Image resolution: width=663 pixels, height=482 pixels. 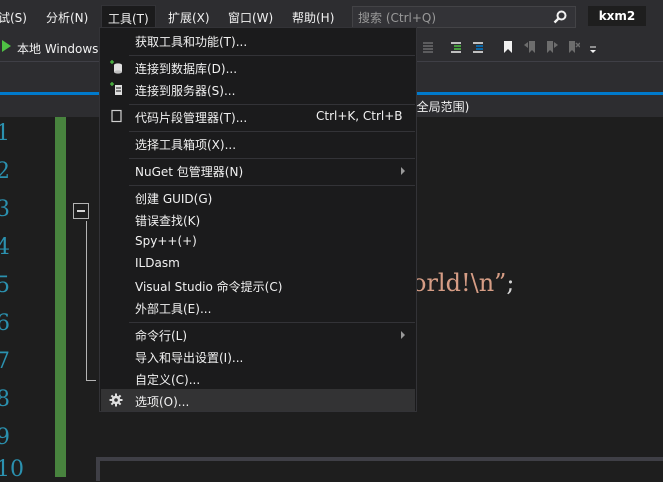 What do you see at coordinates (166, 241) in the screenshot?
I see `menu-item-label: Spy++(+)` at bounding box center [166, 241].